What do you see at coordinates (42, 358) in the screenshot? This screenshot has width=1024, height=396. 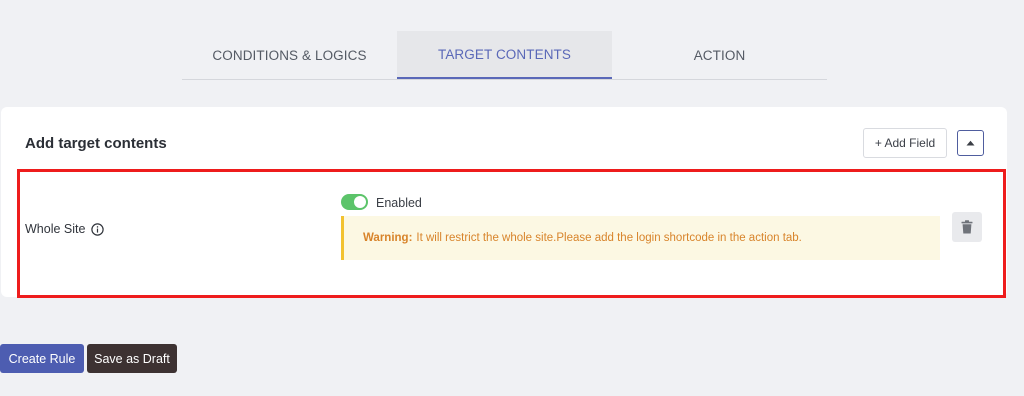 I see `create-rule-button: Create Rule` at bounding box center [42, 358].